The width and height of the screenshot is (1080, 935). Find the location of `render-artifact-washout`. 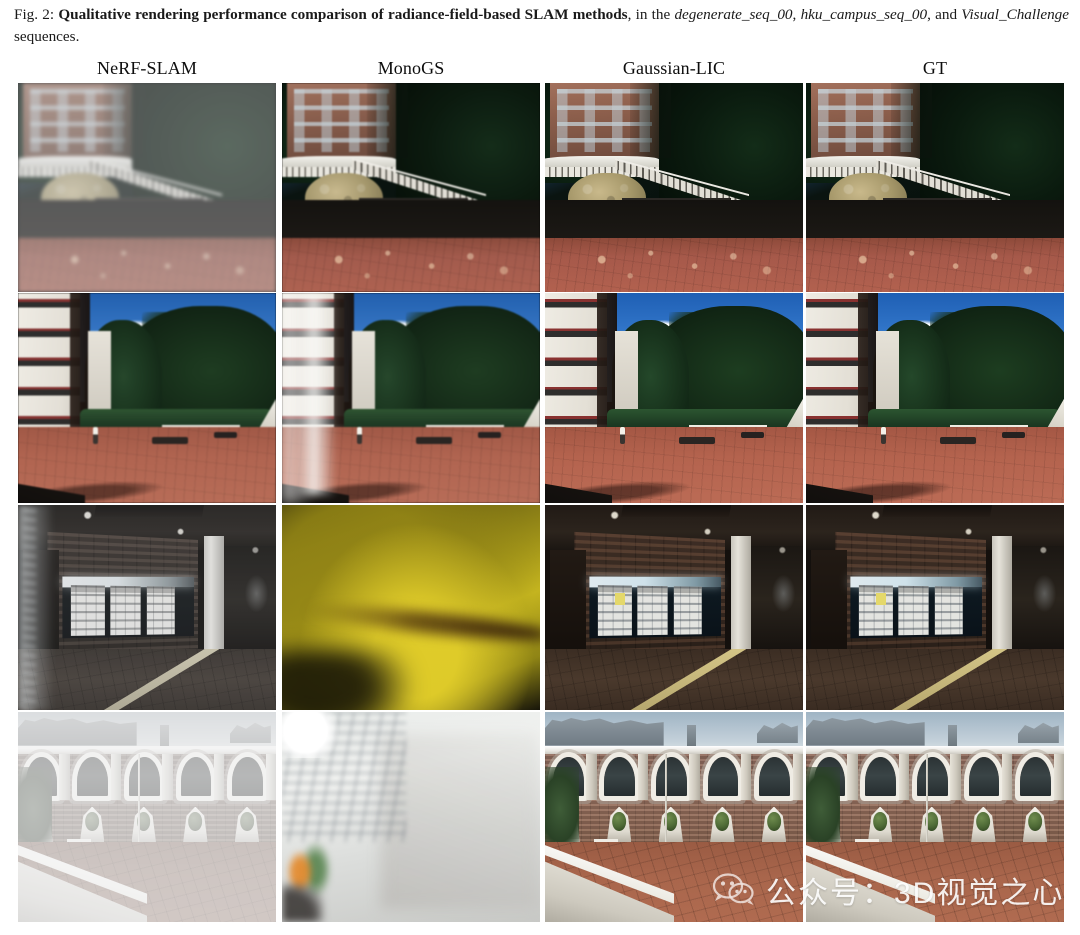

render-artifact-washout is located at coordinates (147, 817).